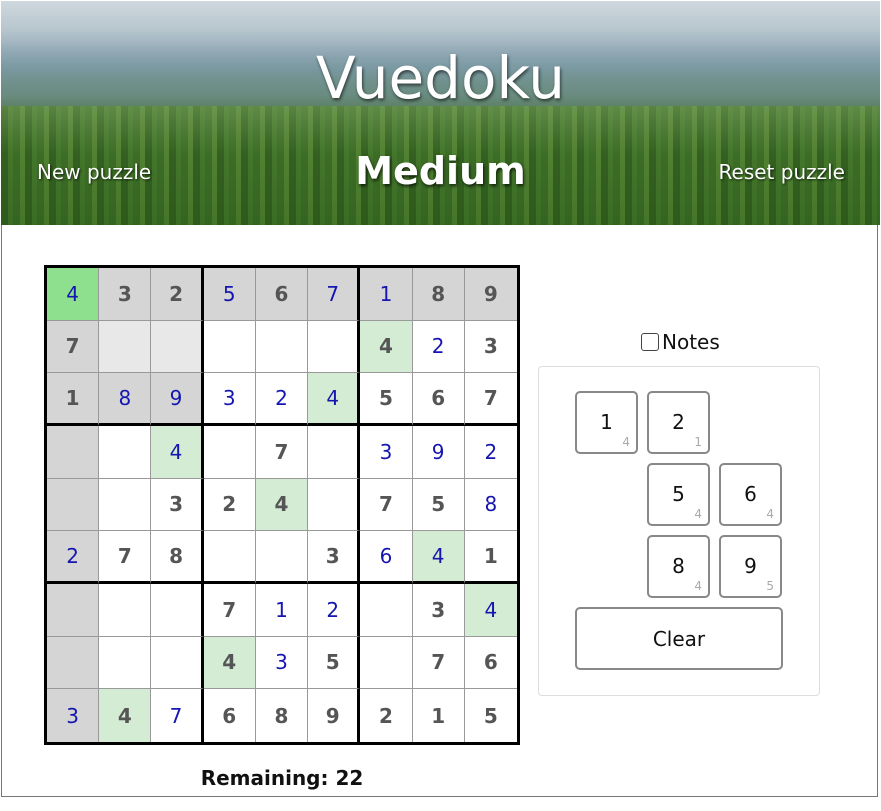  What do you see at coordinates (679, 638) in the screenshot?
I see `clear-button: Clear` at bounding box center [679, 638].